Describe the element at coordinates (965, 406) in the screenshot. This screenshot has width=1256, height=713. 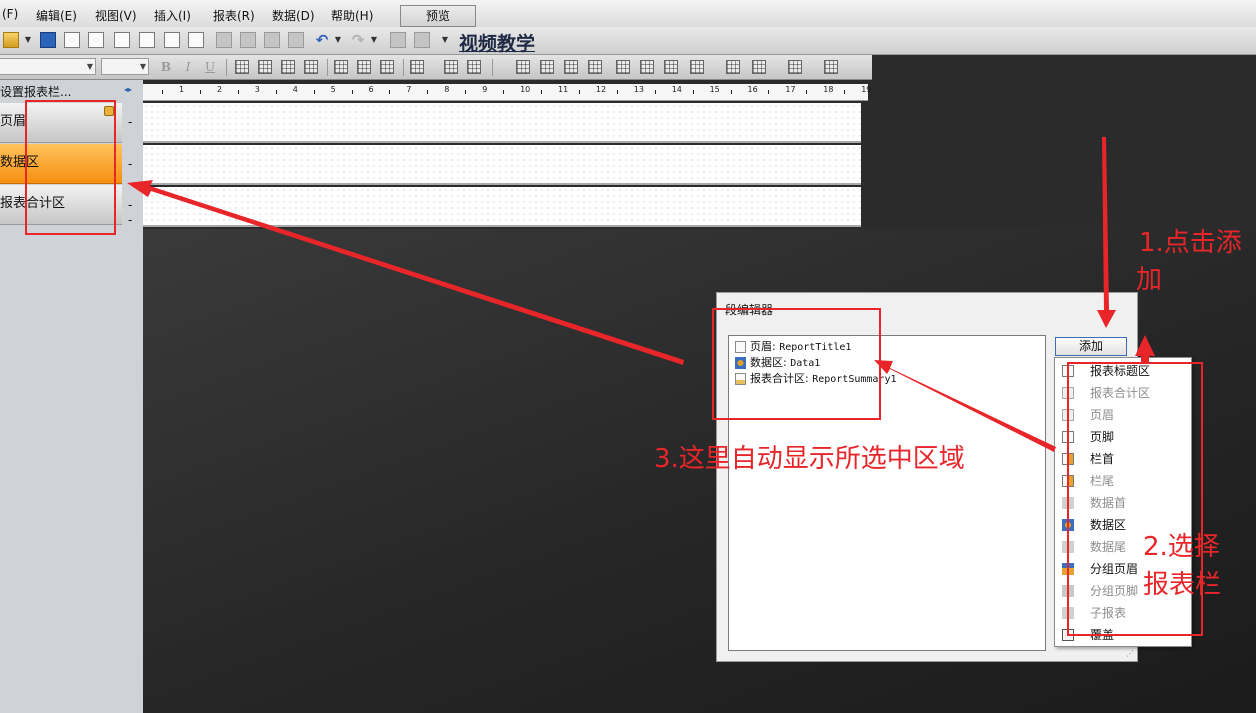
I see `arrow-to-section-list` at that location.